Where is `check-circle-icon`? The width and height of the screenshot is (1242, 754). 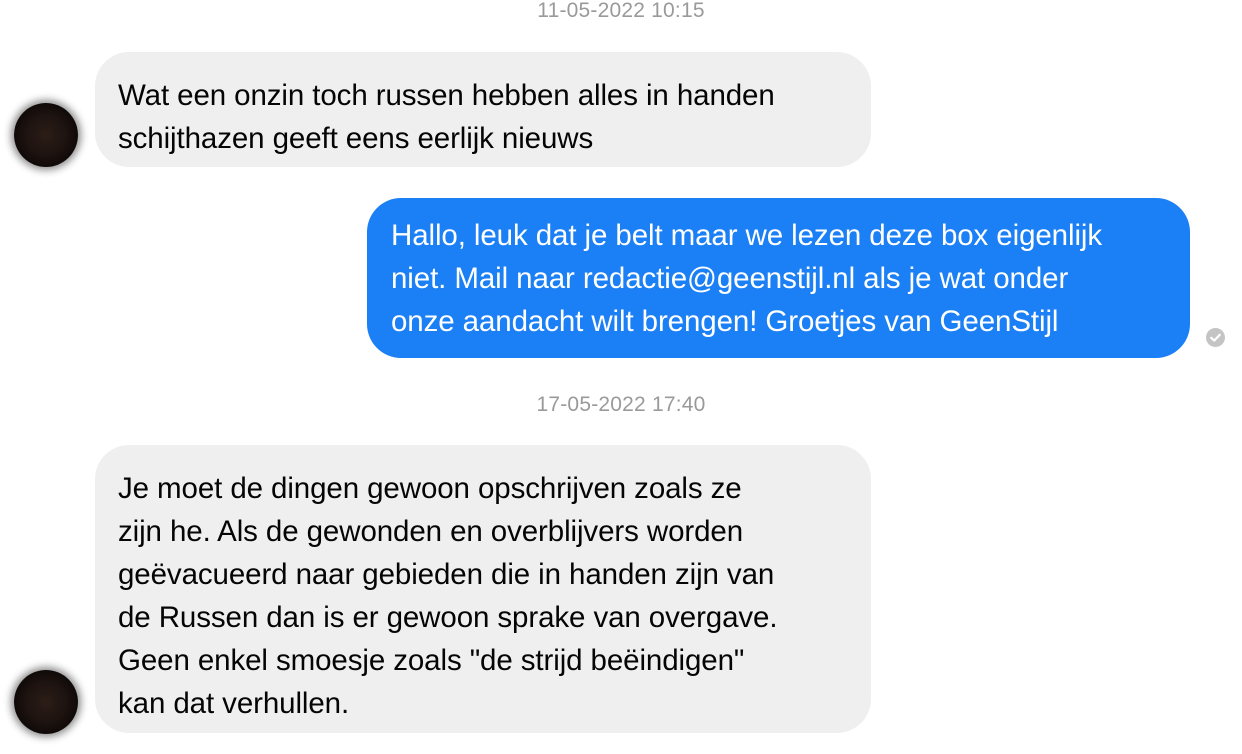
check-circle-icon is located at coordinates (1215, 337).